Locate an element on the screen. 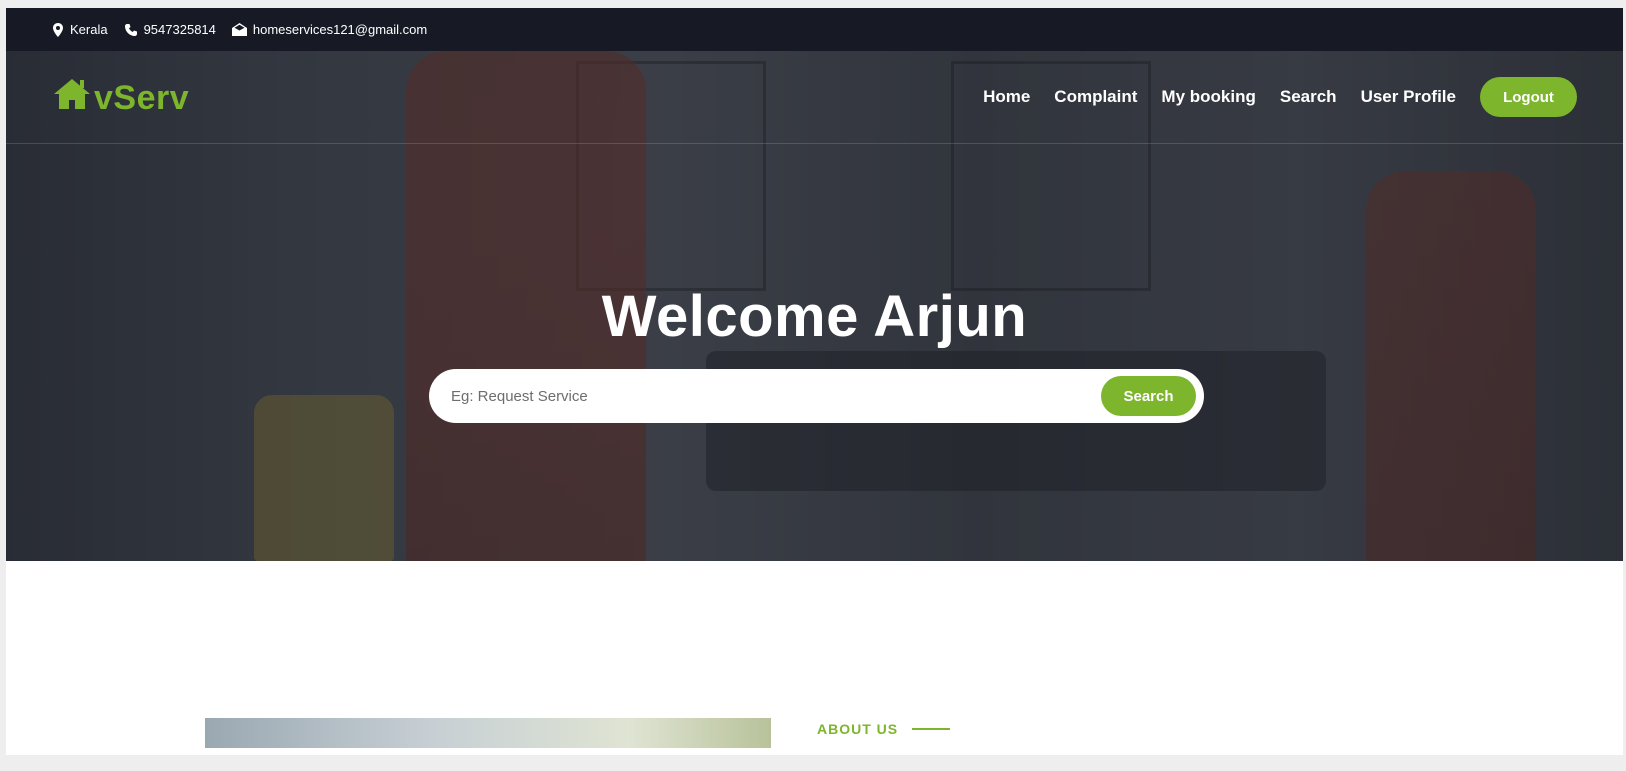 Image resolution: width=1626 pixels, height=771 pixels. about-section-label: ABOUT US is located at coordinates (884, 729).